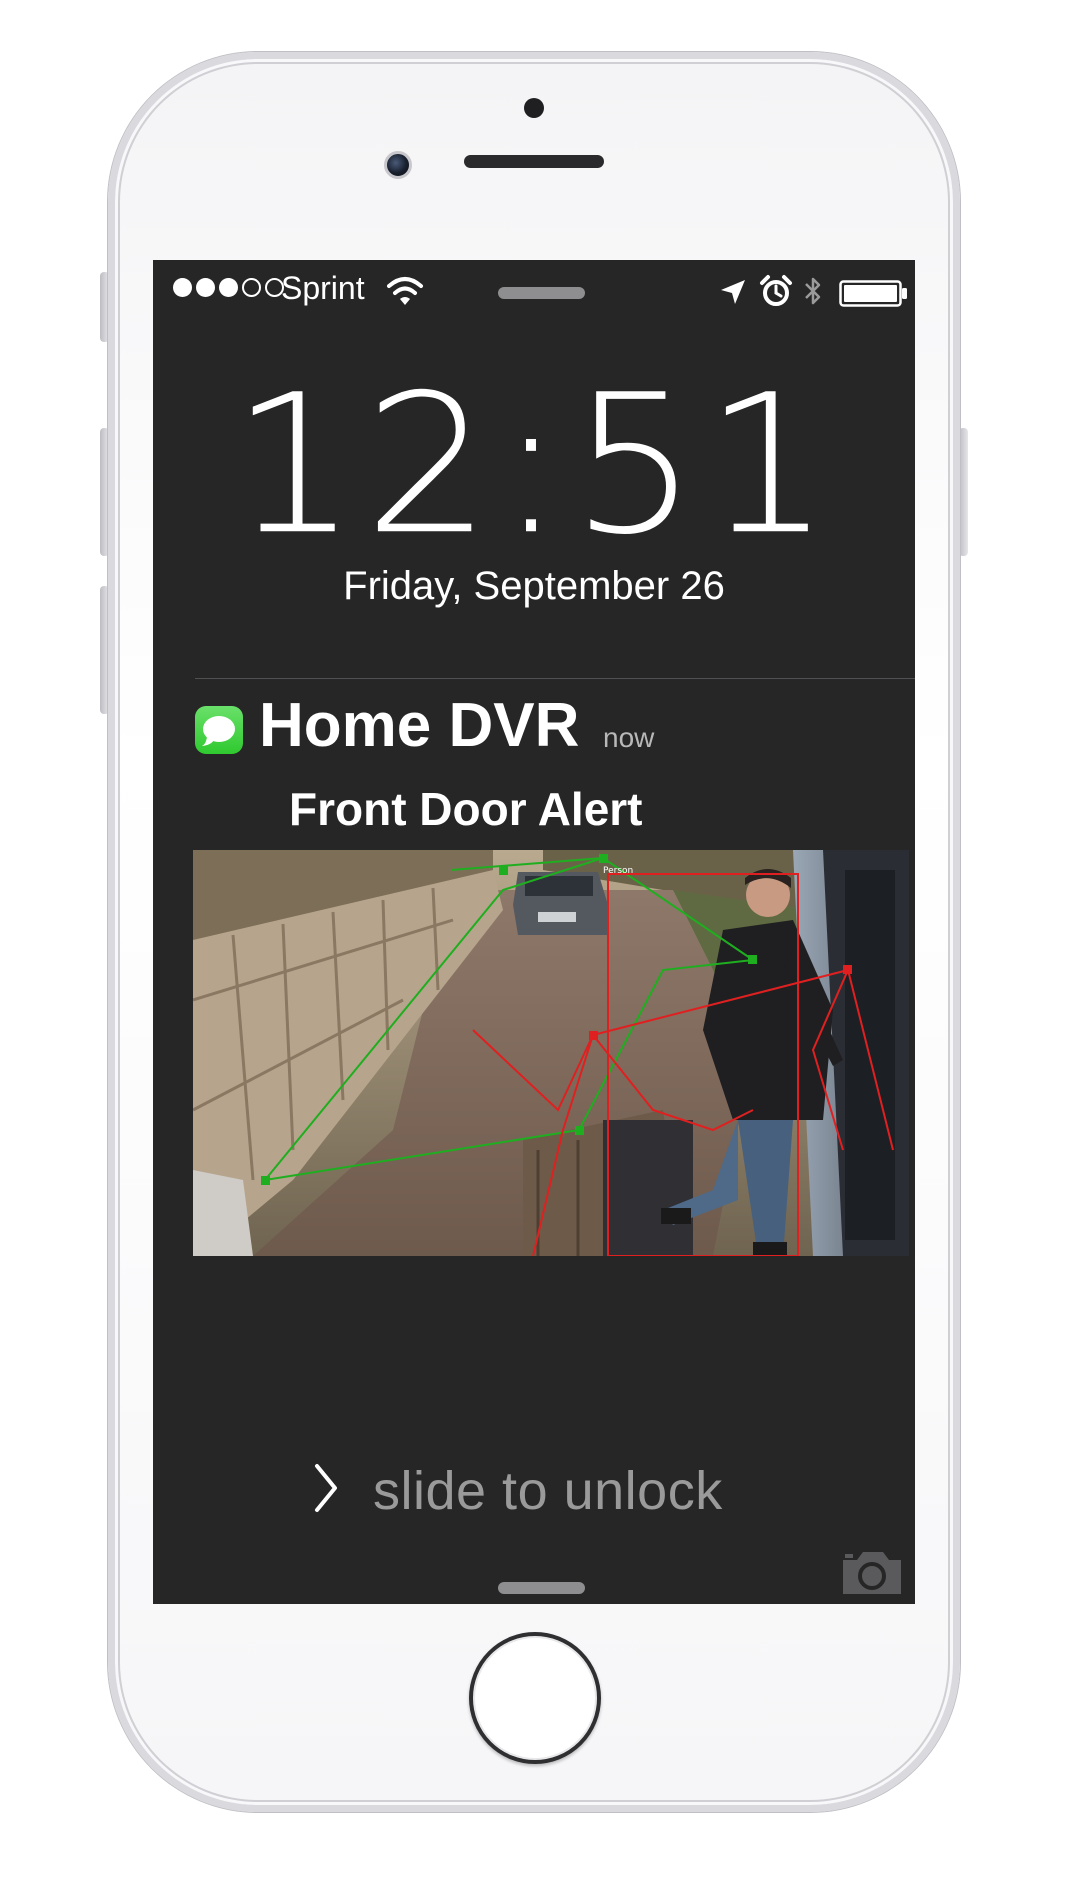  Describe the element at coordinates (548, 1491) in the screenshot. I see `slide-to-unlock: slide to unlock` at that location.